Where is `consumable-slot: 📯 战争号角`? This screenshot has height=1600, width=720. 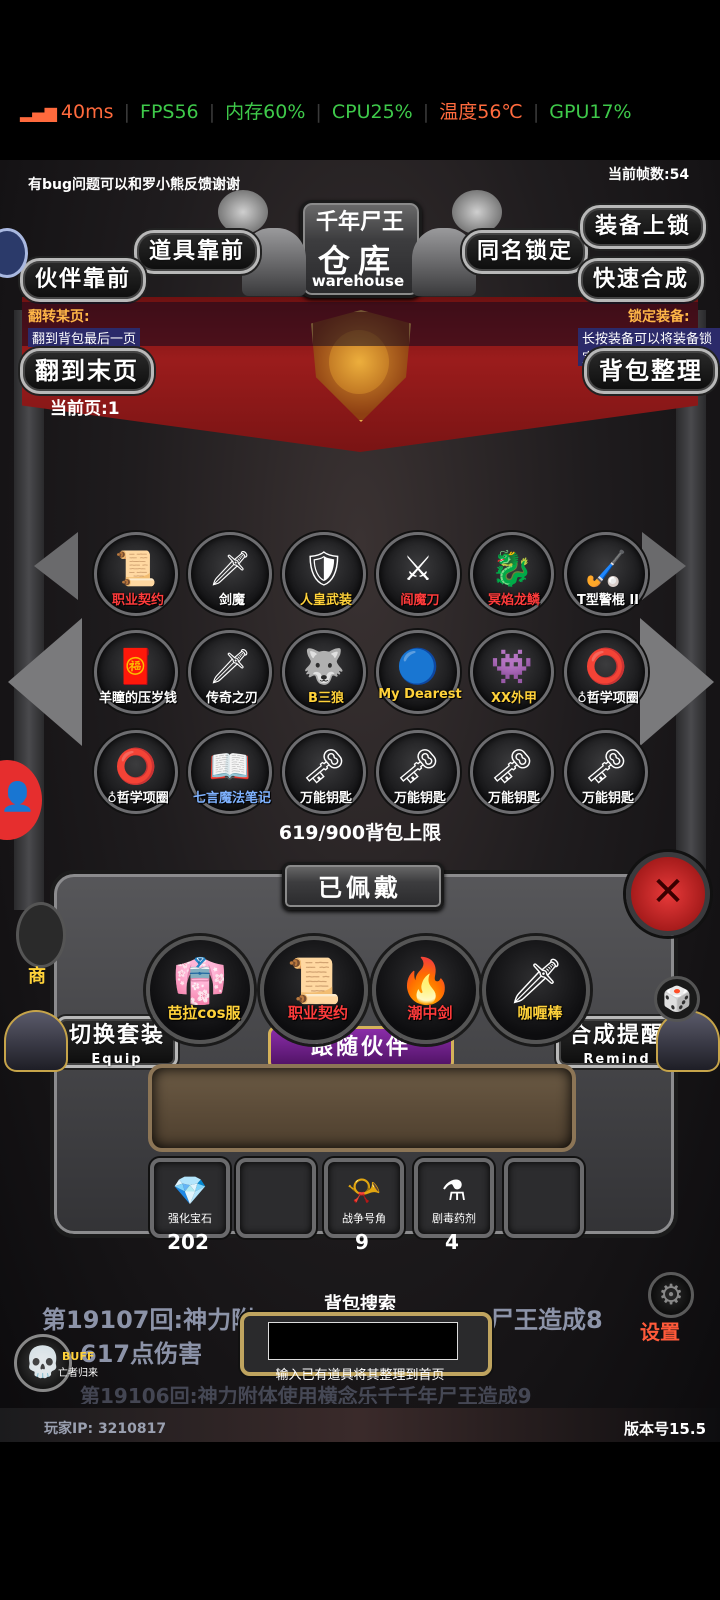 consumable-slot: 📯 战争号角 is located at coordinates (364, 1198).